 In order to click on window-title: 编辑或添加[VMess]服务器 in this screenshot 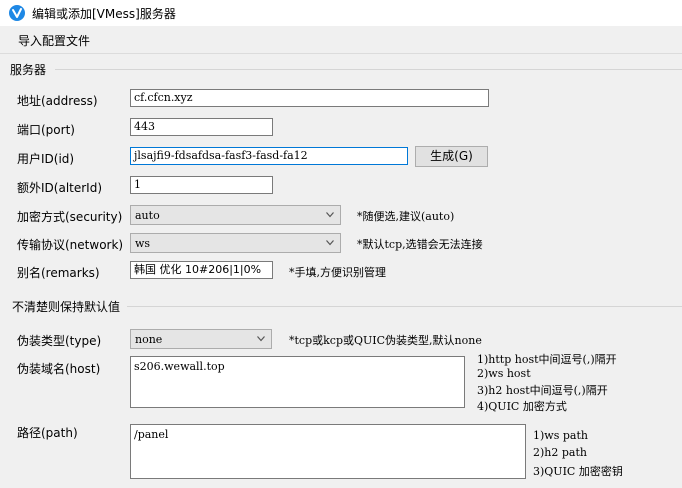, I will do `click(104, 14)`.